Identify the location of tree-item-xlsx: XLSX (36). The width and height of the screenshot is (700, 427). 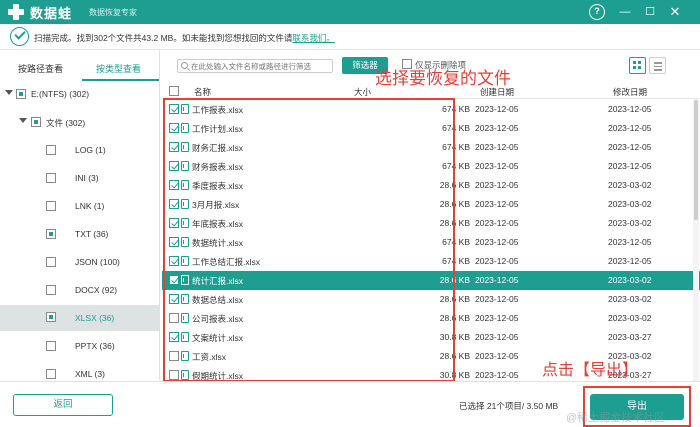
(79, 318).